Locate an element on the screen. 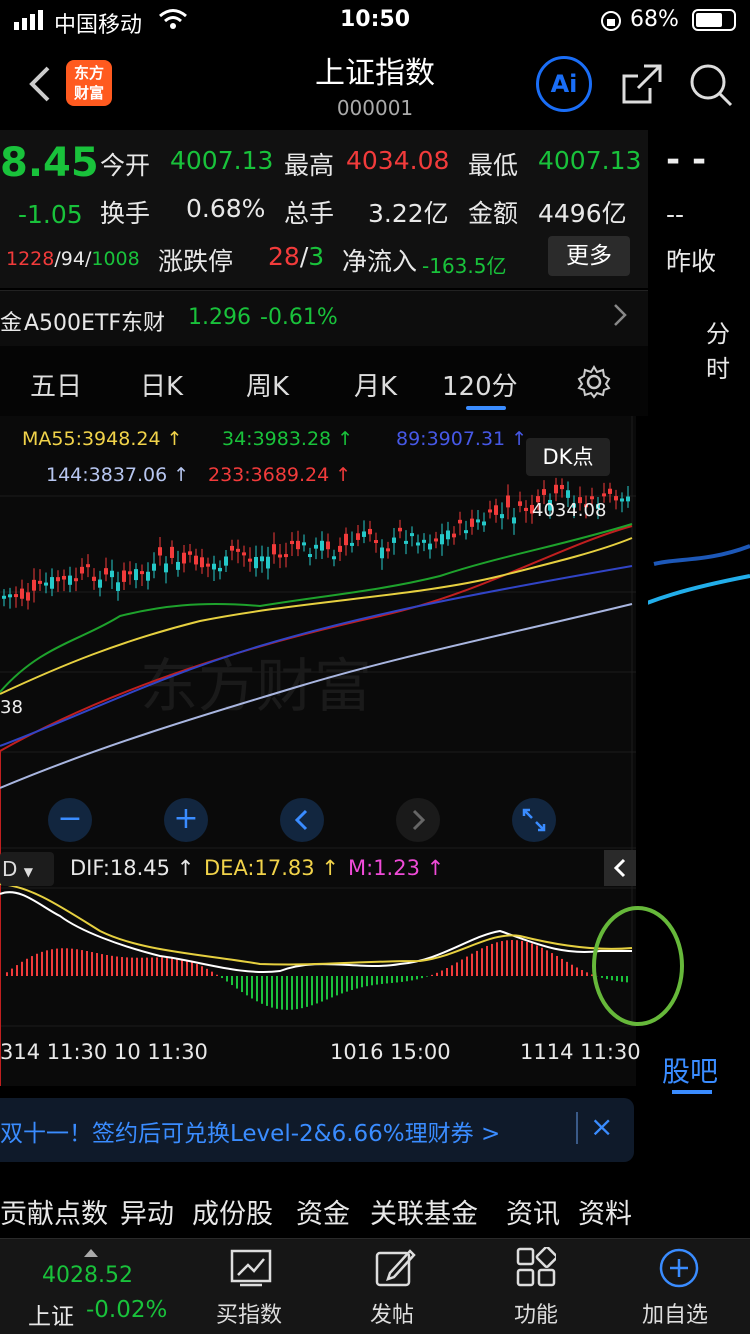  ai-button: Ai is located at coordinates (564, 84).